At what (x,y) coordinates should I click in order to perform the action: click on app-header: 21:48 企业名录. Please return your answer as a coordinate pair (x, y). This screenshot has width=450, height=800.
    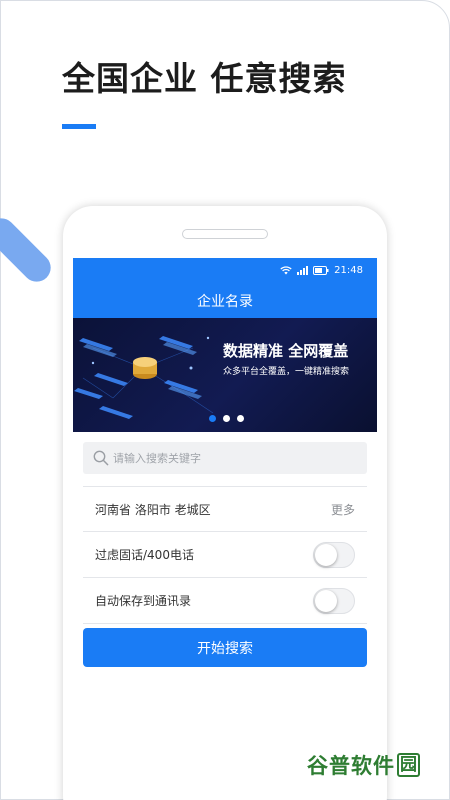
    Looking at the image, I should click on (225, 288).